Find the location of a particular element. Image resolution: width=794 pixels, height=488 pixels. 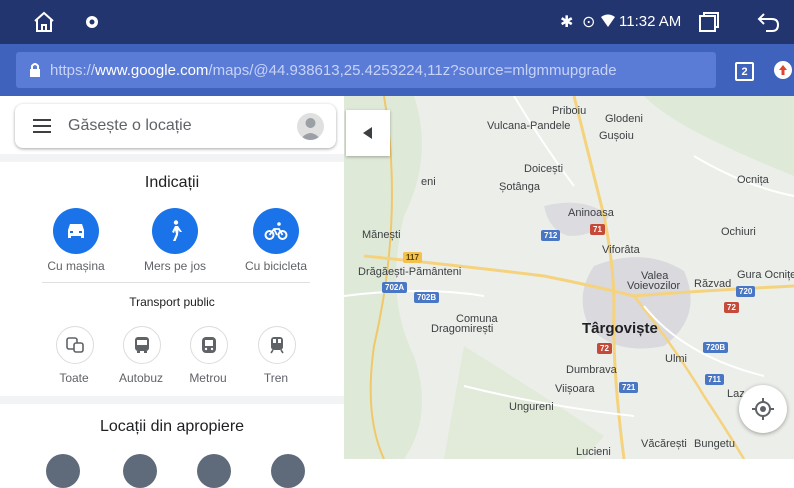

map-label: eni is located at coordinates (428, 182).